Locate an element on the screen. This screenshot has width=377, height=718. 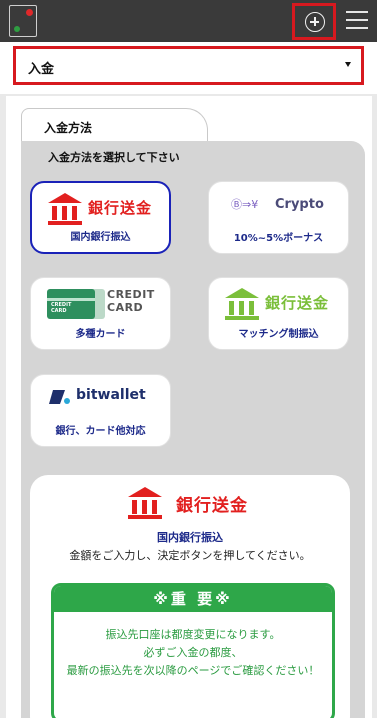
select-strip: 入金 is located at coordinates (188, 68).